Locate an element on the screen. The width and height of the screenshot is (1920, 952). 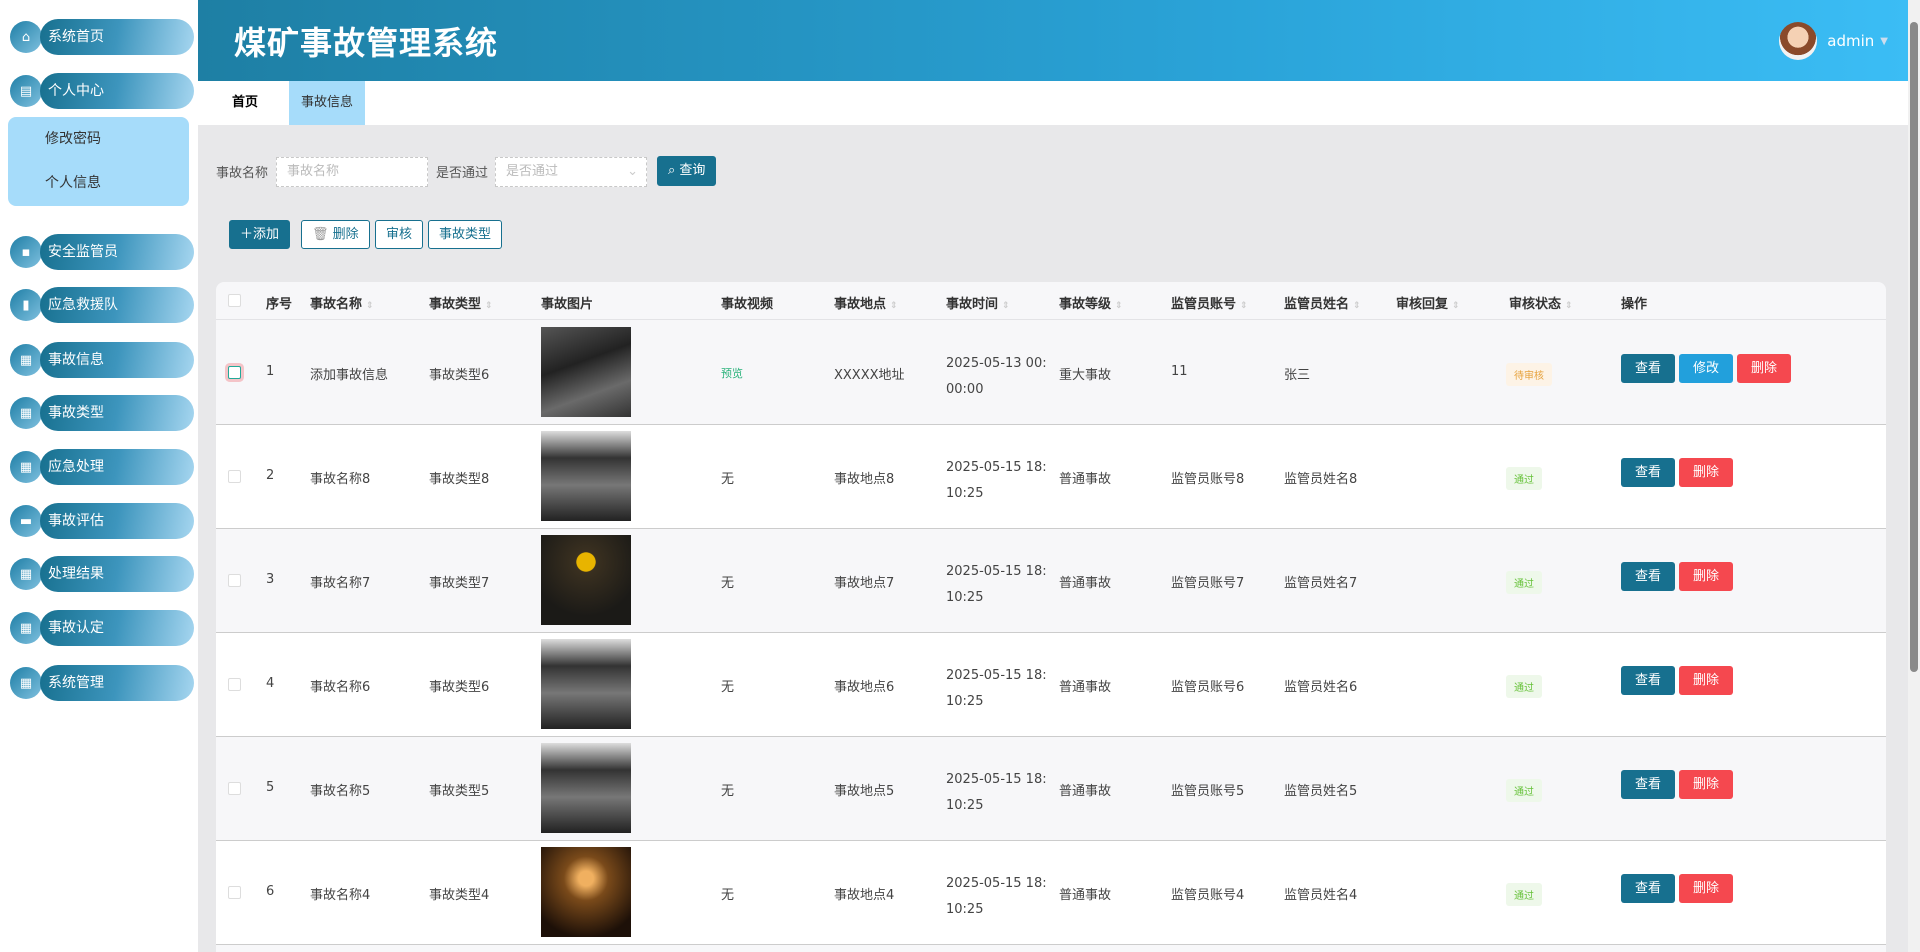
accident-type-button: 事故类型 is located at coordinates (465, 234).